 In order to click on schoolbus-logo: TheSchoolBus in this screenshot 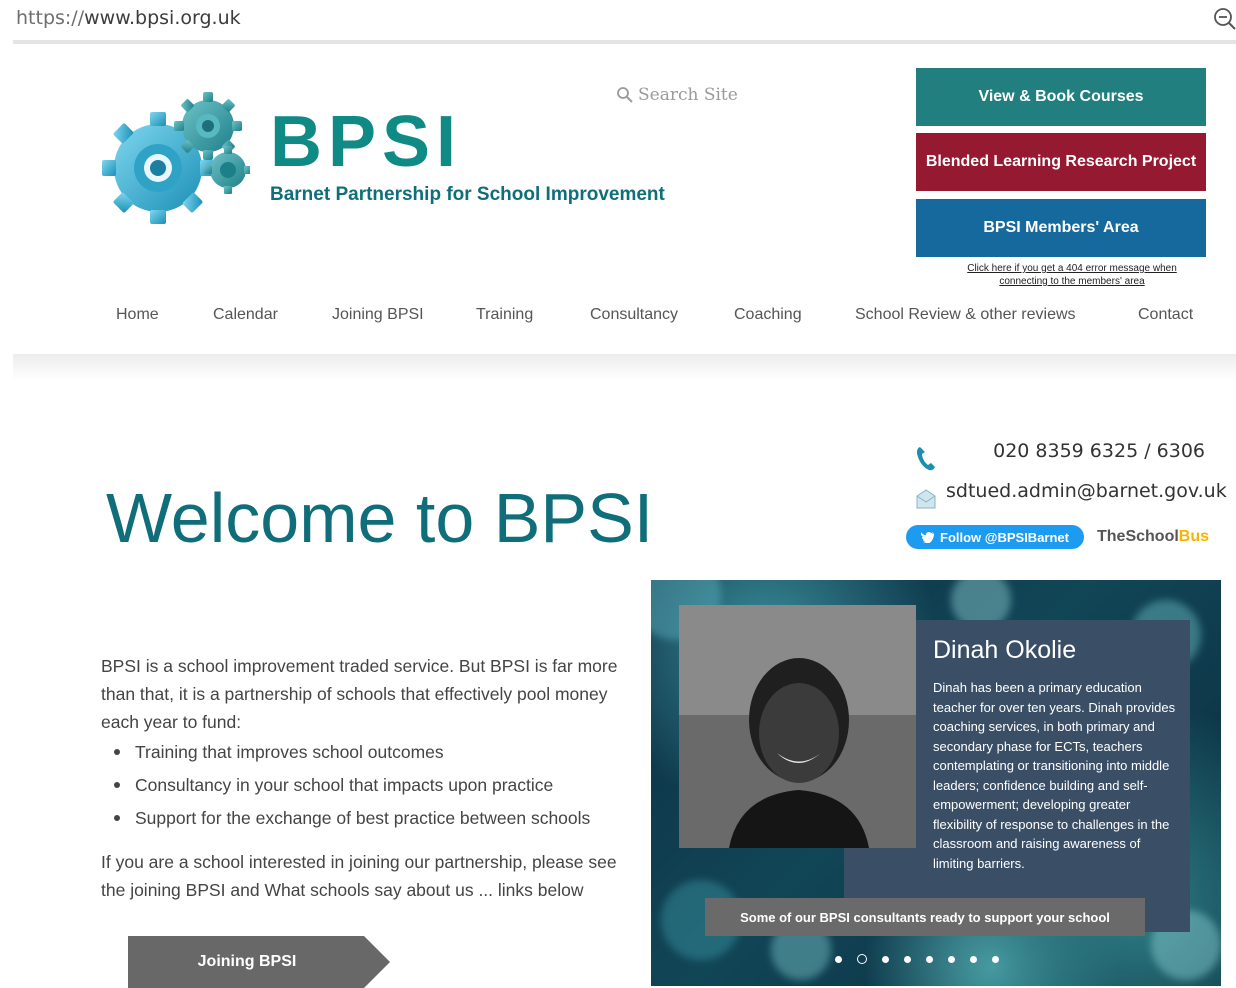, I will do `click(1153, 537)`.